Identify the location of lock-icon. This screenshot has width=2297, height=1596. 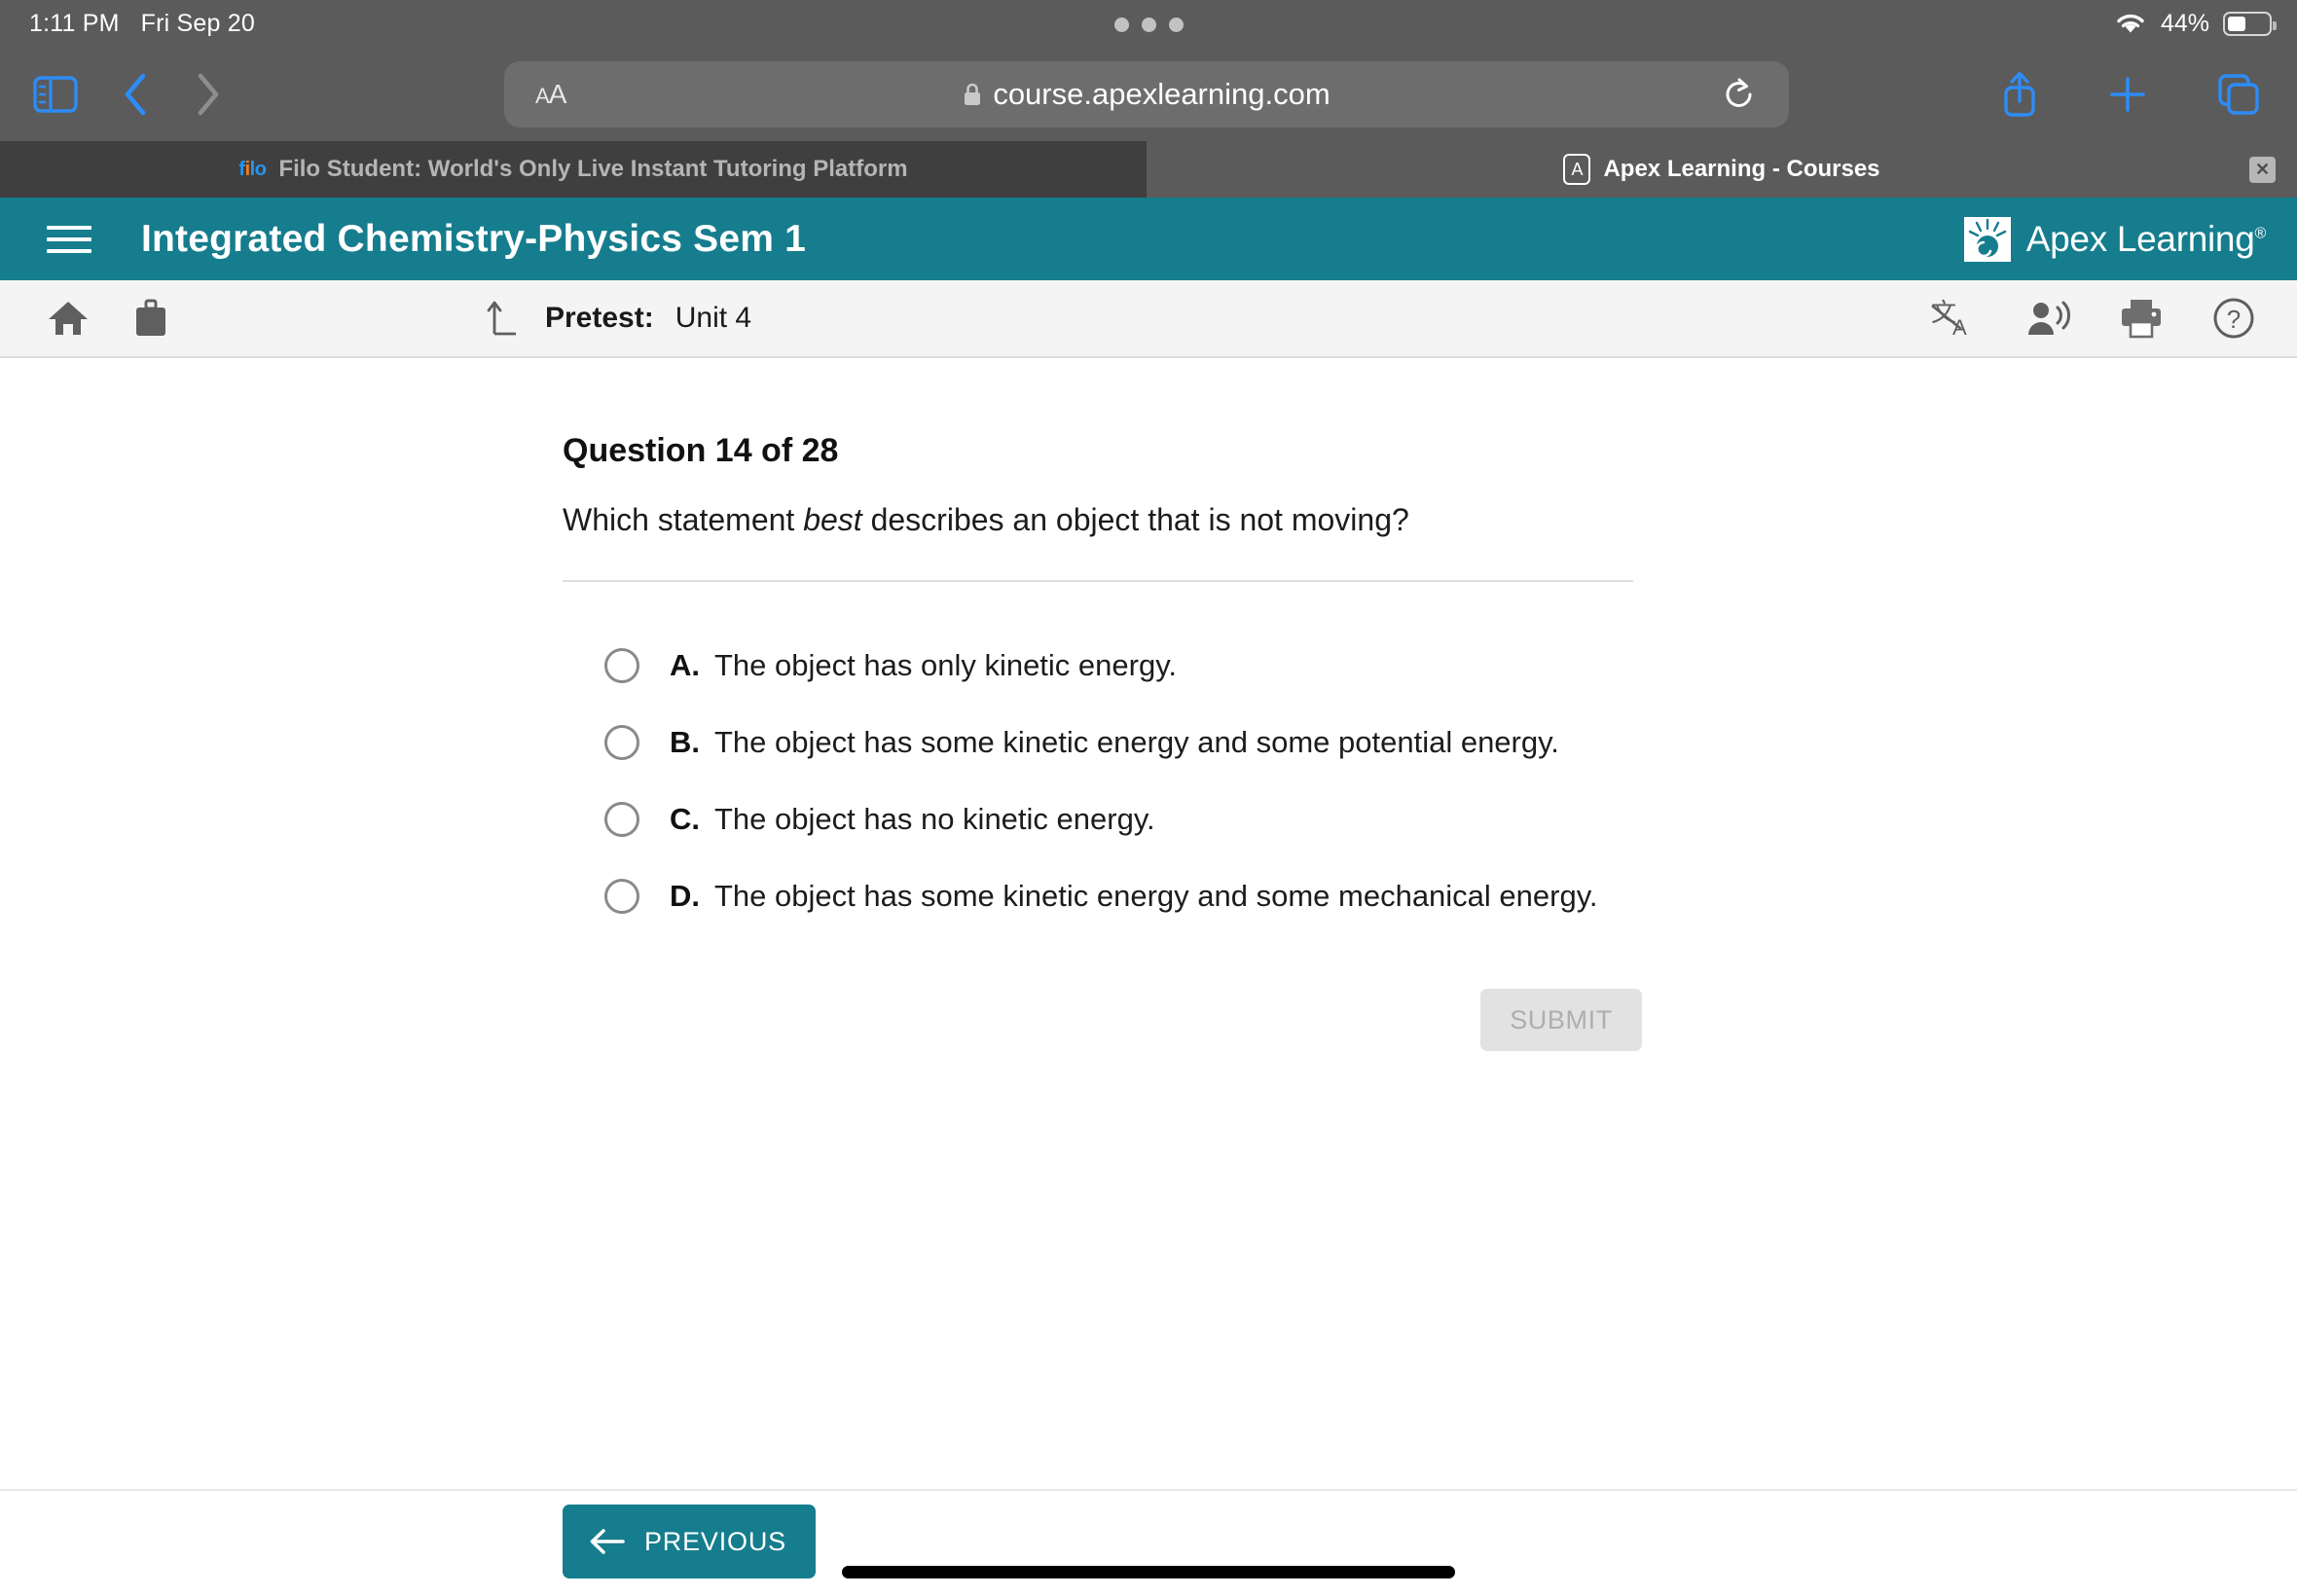
(972, 94).